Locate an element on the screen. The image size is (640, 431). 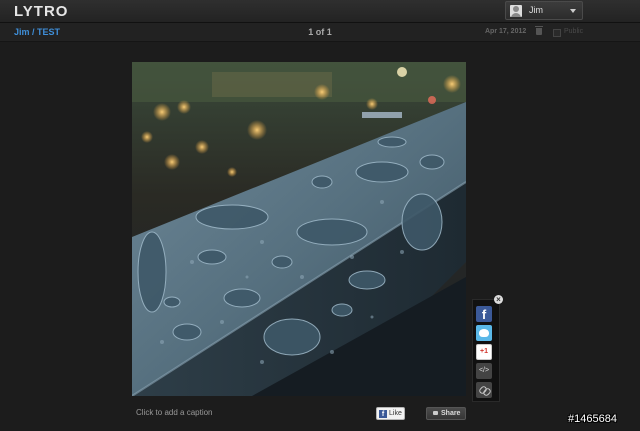
picture-date: Apr 17, 2012 is located at coordinates (506, 31).